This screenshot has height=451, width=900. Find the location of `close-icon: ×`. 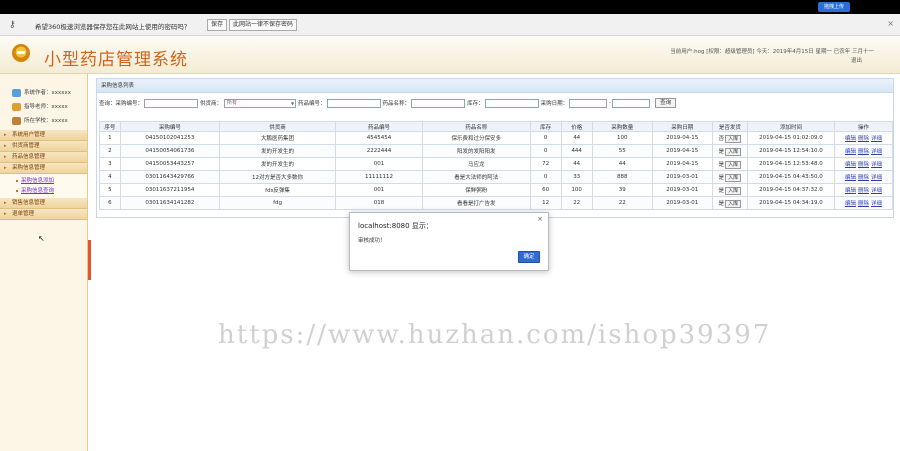

close-icon: × is located at coordinates (890, 23).